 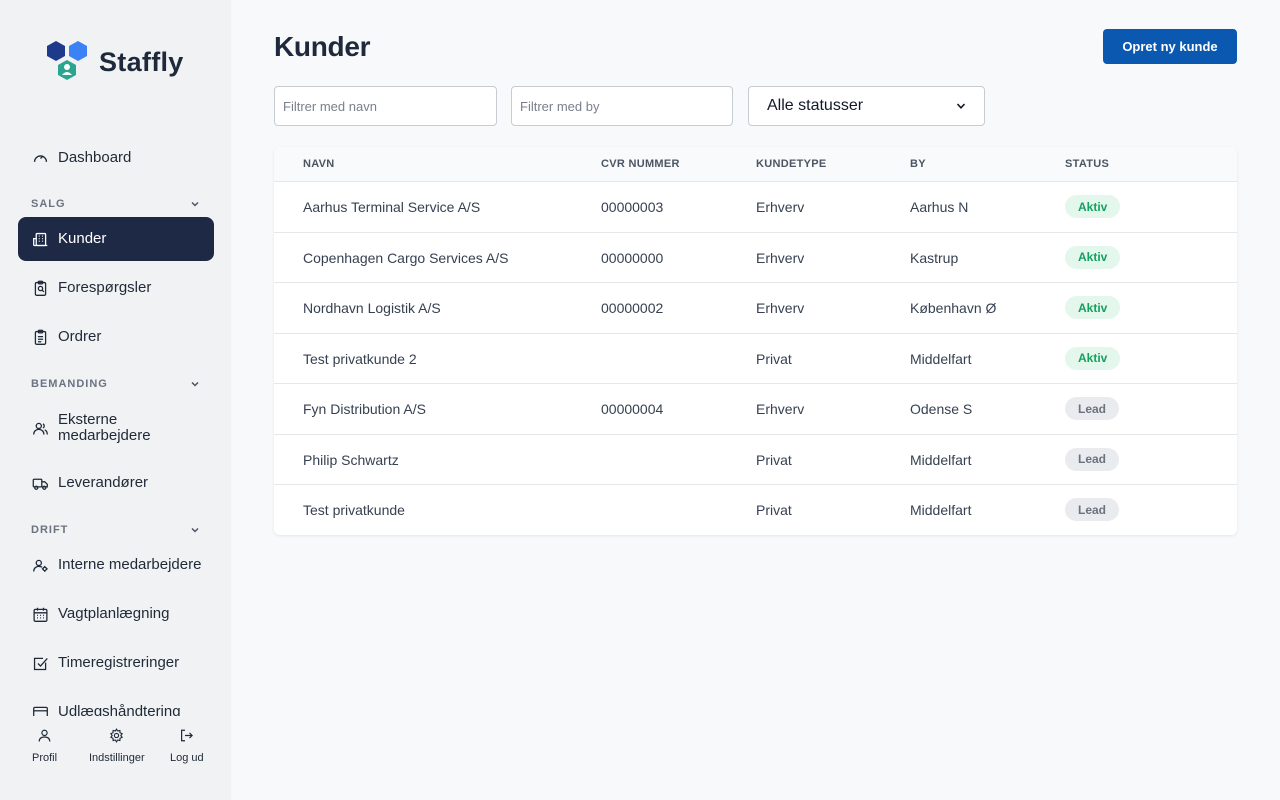 I want to click on column-header-kundetype: KUNDETYPE, so click(x=791, y=164).